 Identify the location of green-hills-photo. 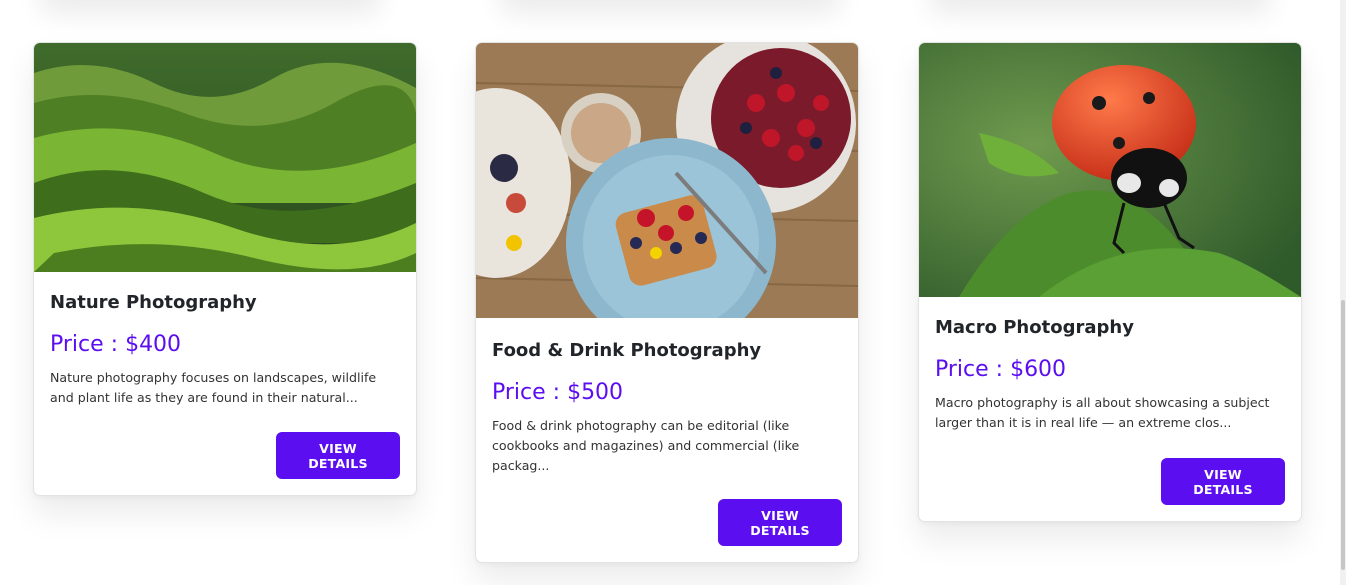
(225, 157).